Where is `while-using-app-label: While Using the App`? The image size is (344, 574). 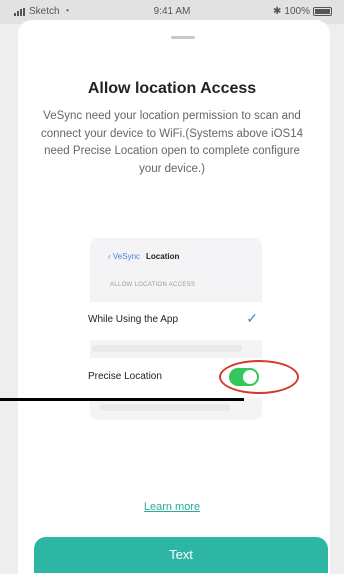 while-using-app-label: While Using the App is located at coordinates (133, 319).